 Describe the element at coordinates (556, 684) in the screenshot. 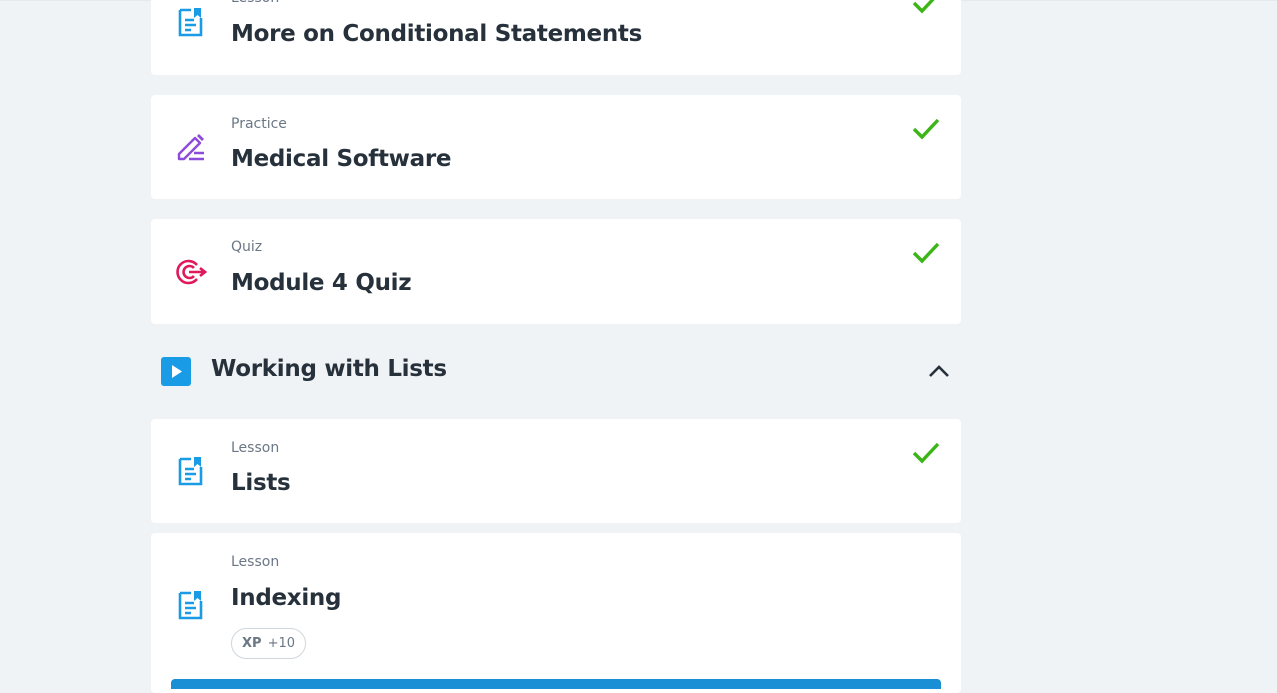

I see `start-button-edge` at that location.